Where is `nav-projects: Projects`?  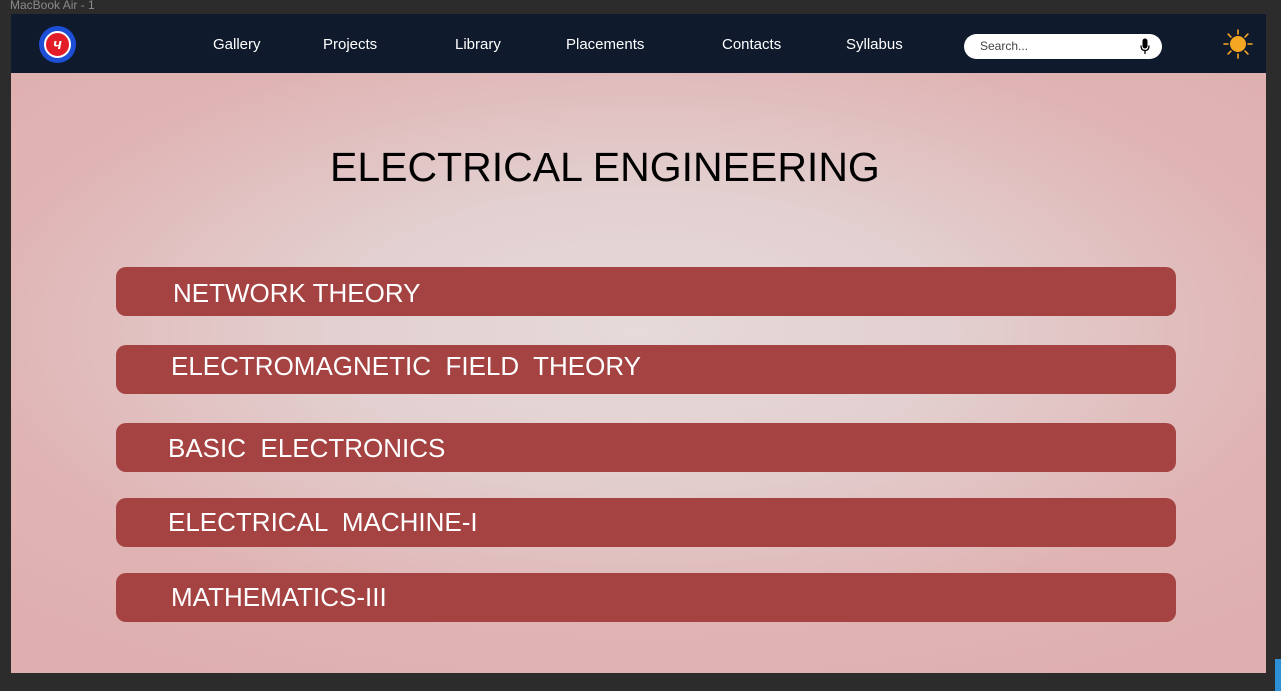 nav-projects: Projects is located at coordinates (350, 44).